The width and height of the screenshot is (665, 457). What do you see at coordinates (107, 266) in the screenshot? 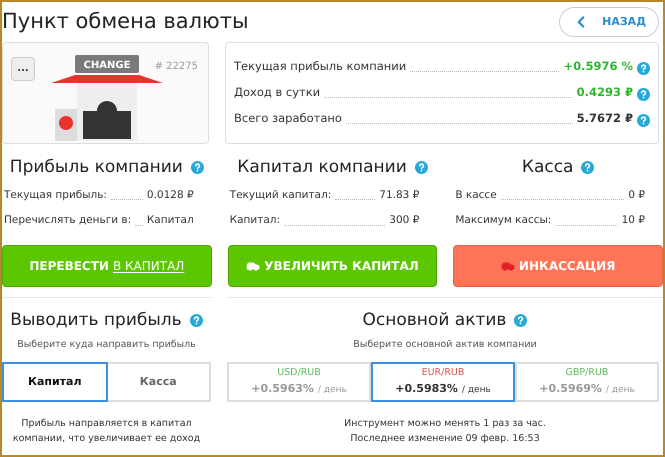
I see `transfer-button: ПЕРЕВЕСТИ В КАПИТАЛ` at bounding box center [107, 266].